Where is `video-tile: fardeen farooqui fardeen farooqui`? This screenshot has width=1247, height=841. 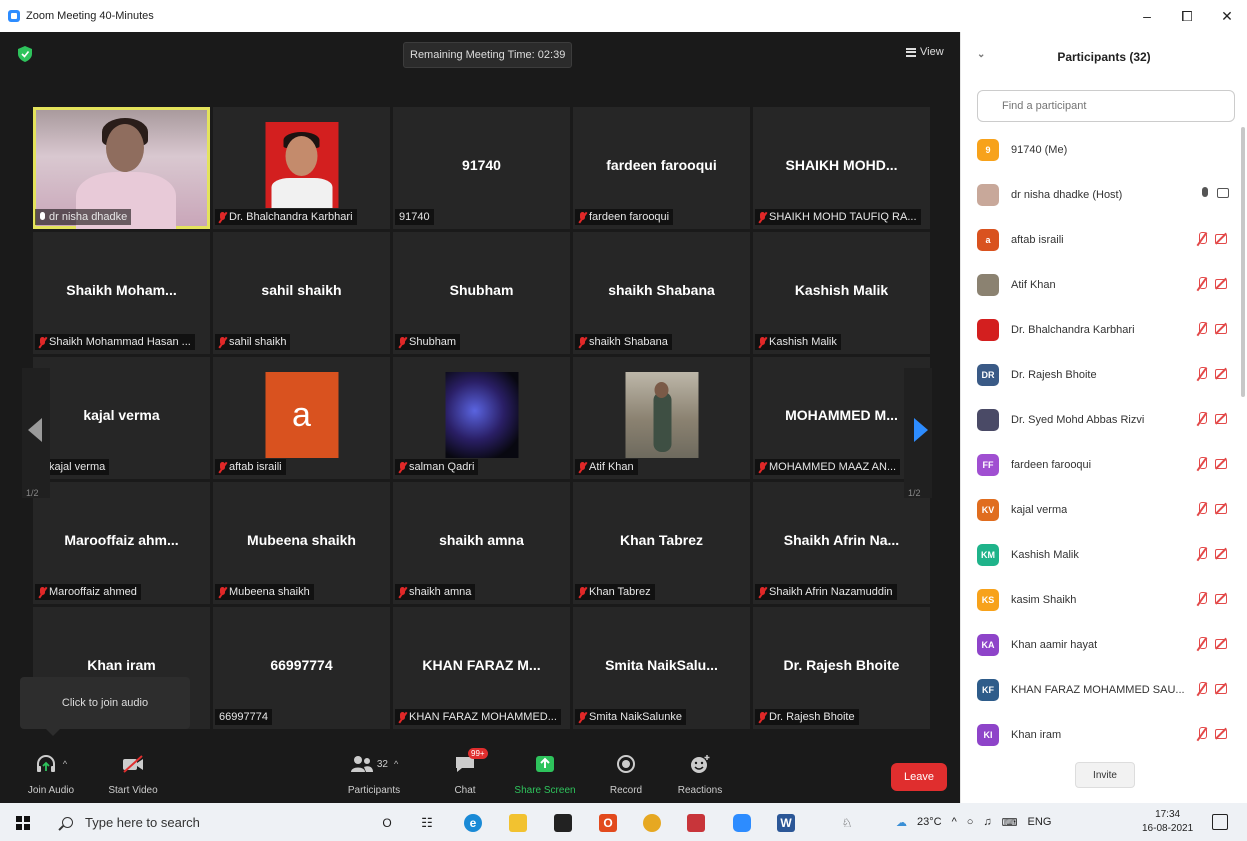 video-tile: fardeen farooqui fardeen farooqui is located at coordinates (661, 168).